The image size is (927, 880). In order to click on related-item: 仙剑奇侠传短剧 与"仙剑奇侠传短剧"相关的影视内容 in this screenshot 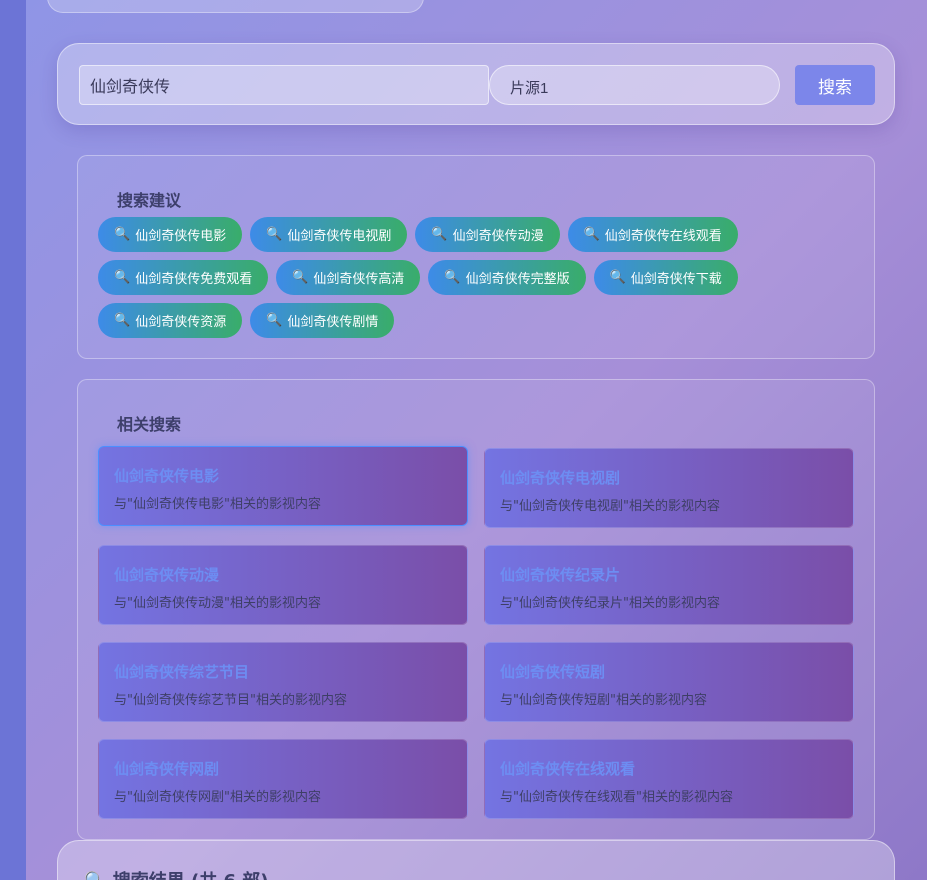, I will do `click(669, 682)`.